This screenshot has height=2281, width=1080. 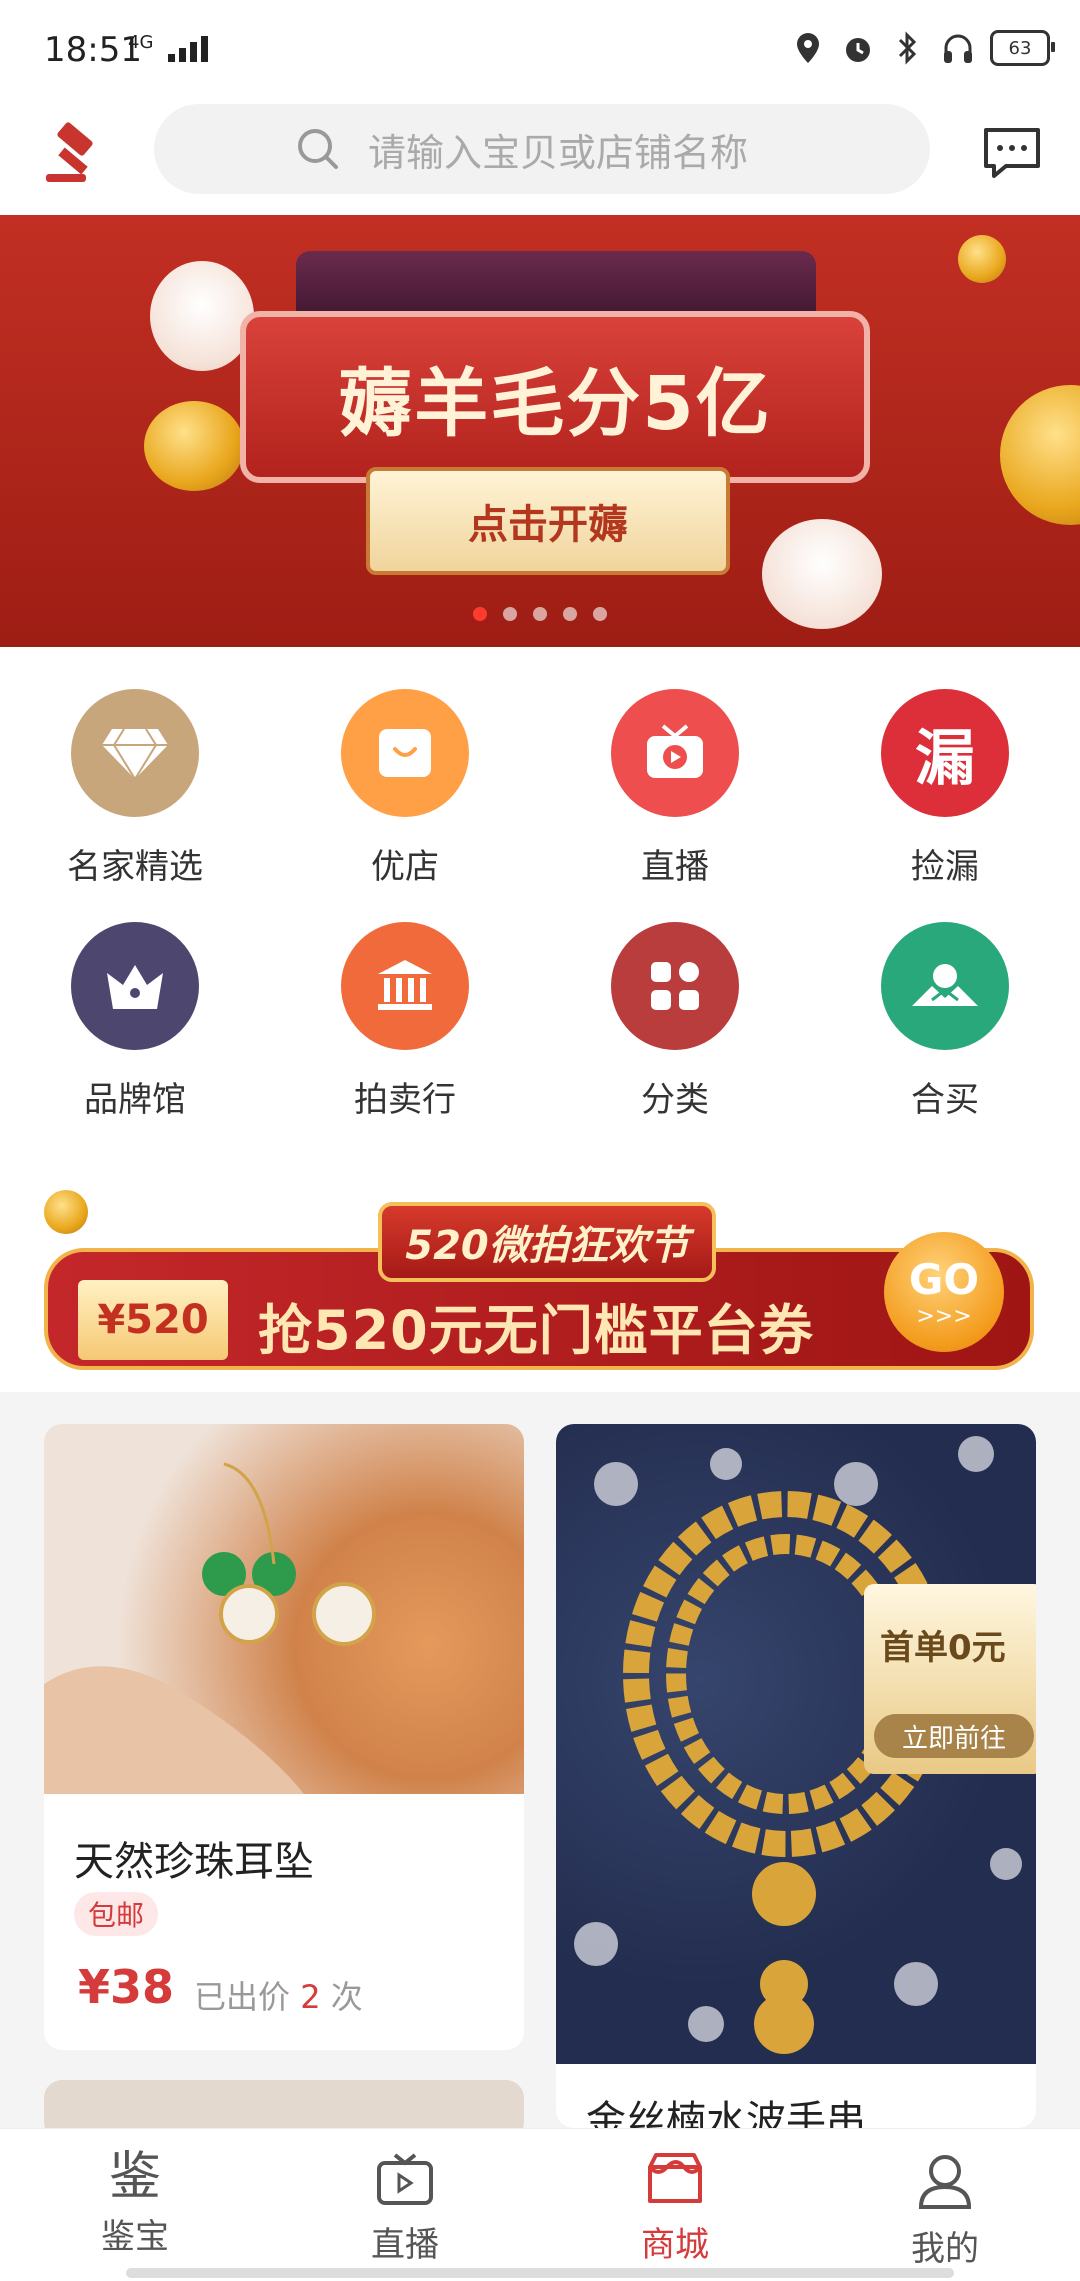 I want to click on banner-headline: 薅羊毛分5亿, so click(x=555, y=403).